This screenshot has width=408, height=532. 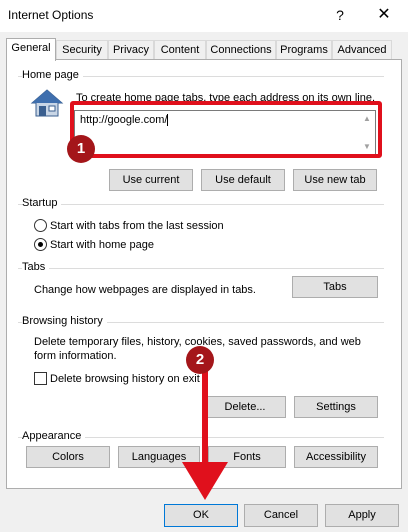 What do you see at coordinates (335, 180) in the screenshot?
I see `use-new-tab-button: Use new tab` at bounding box center [335, 180].